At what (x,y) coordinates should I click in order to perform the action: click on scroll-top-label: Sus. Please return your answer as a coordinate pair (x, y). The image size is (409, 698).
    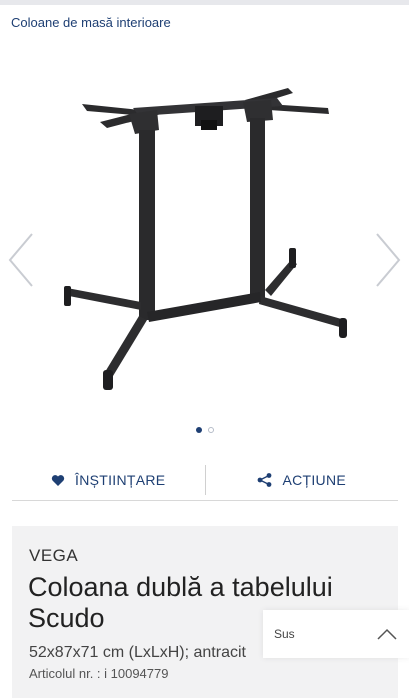
    Looking at the image, I should click on (284, 634).